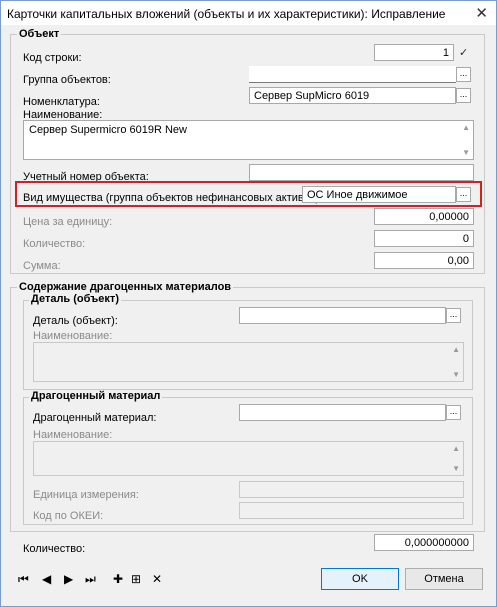  I want to click on material-section-legend: Драгоценный материал, so click(96, 396).